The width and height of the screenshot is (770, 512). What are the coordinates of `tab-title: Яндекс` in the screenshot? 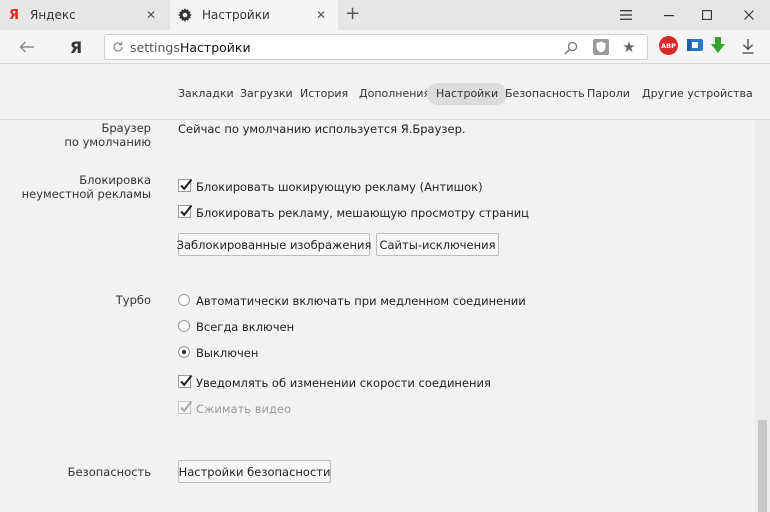 It's located at (53, 15).